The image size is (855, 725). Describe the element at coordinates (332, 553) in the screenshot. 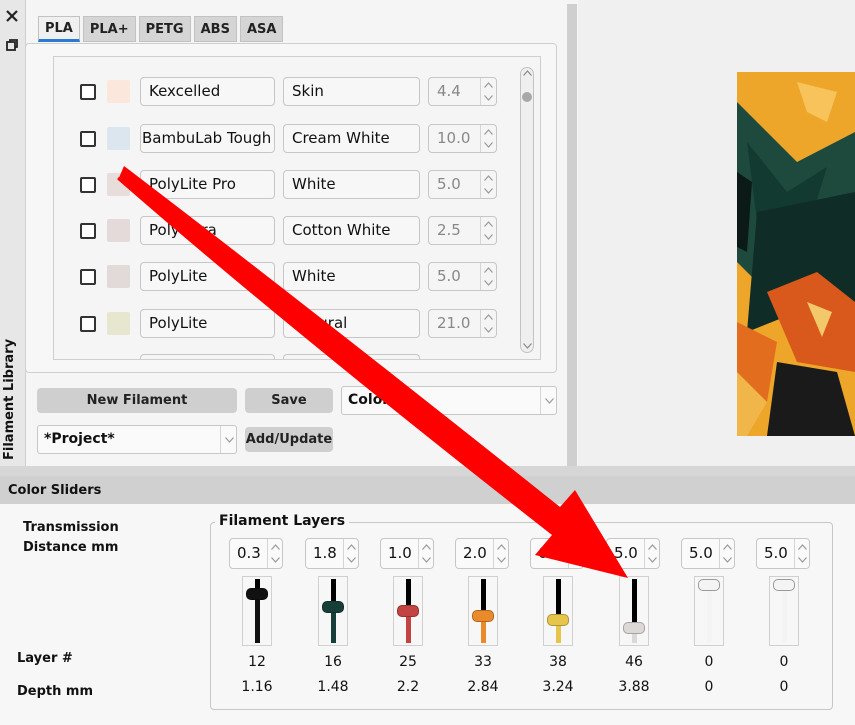

I see `layer-td-stepper: 1.8` at that location.